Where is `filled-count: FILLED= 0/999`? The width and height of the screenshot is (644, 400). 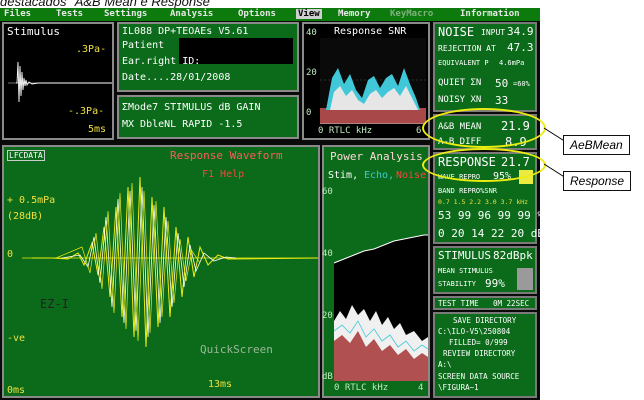 filled-count: FILLED= 0/999 is located at coordinates (478, 342).